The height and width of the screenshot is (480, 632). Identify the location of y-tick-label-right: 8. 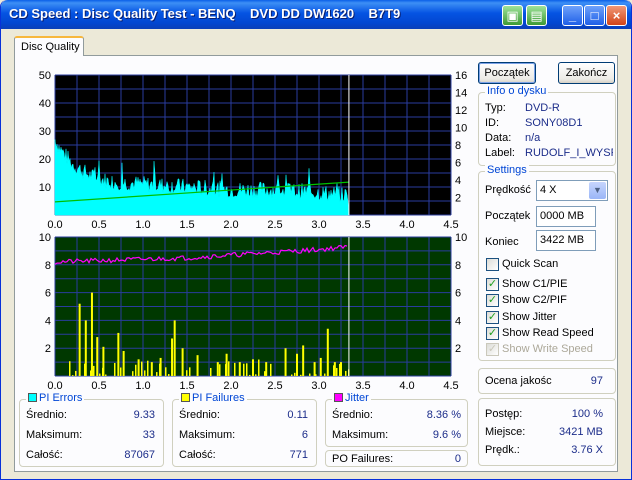
(458, 146).